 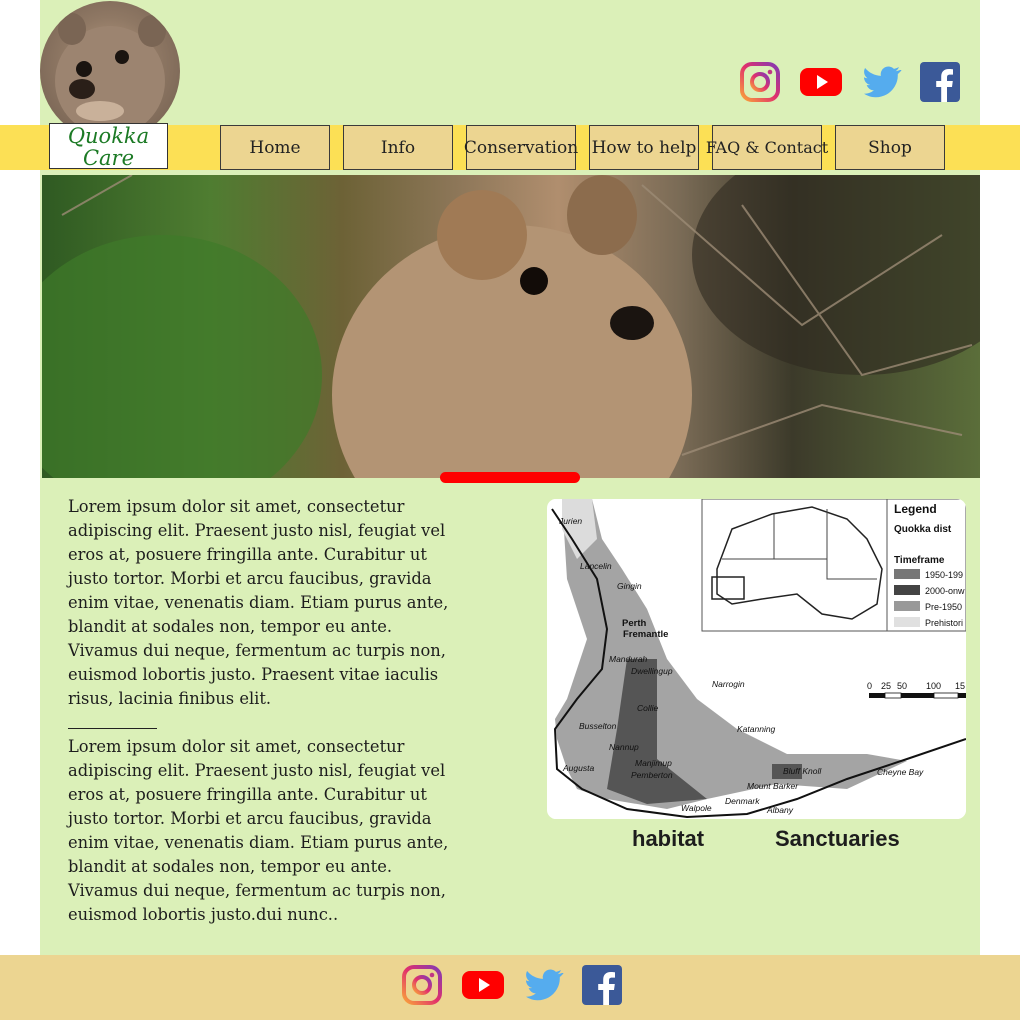 I want to click on place-narrogin: Narrogin, so click(x=728, y=684).